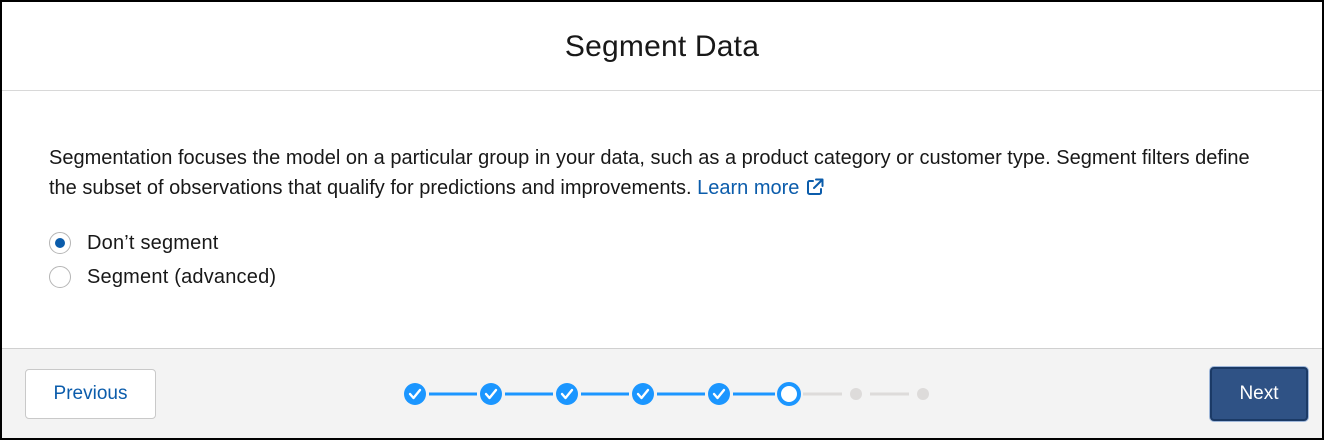 The height and width of the screenshot is (440, 1324). What do you see at coordinates (685, 277) in the screenshot?
I see `radio-option-segment-advanced: Segment (advanced)` at bounding box center [685, 277].